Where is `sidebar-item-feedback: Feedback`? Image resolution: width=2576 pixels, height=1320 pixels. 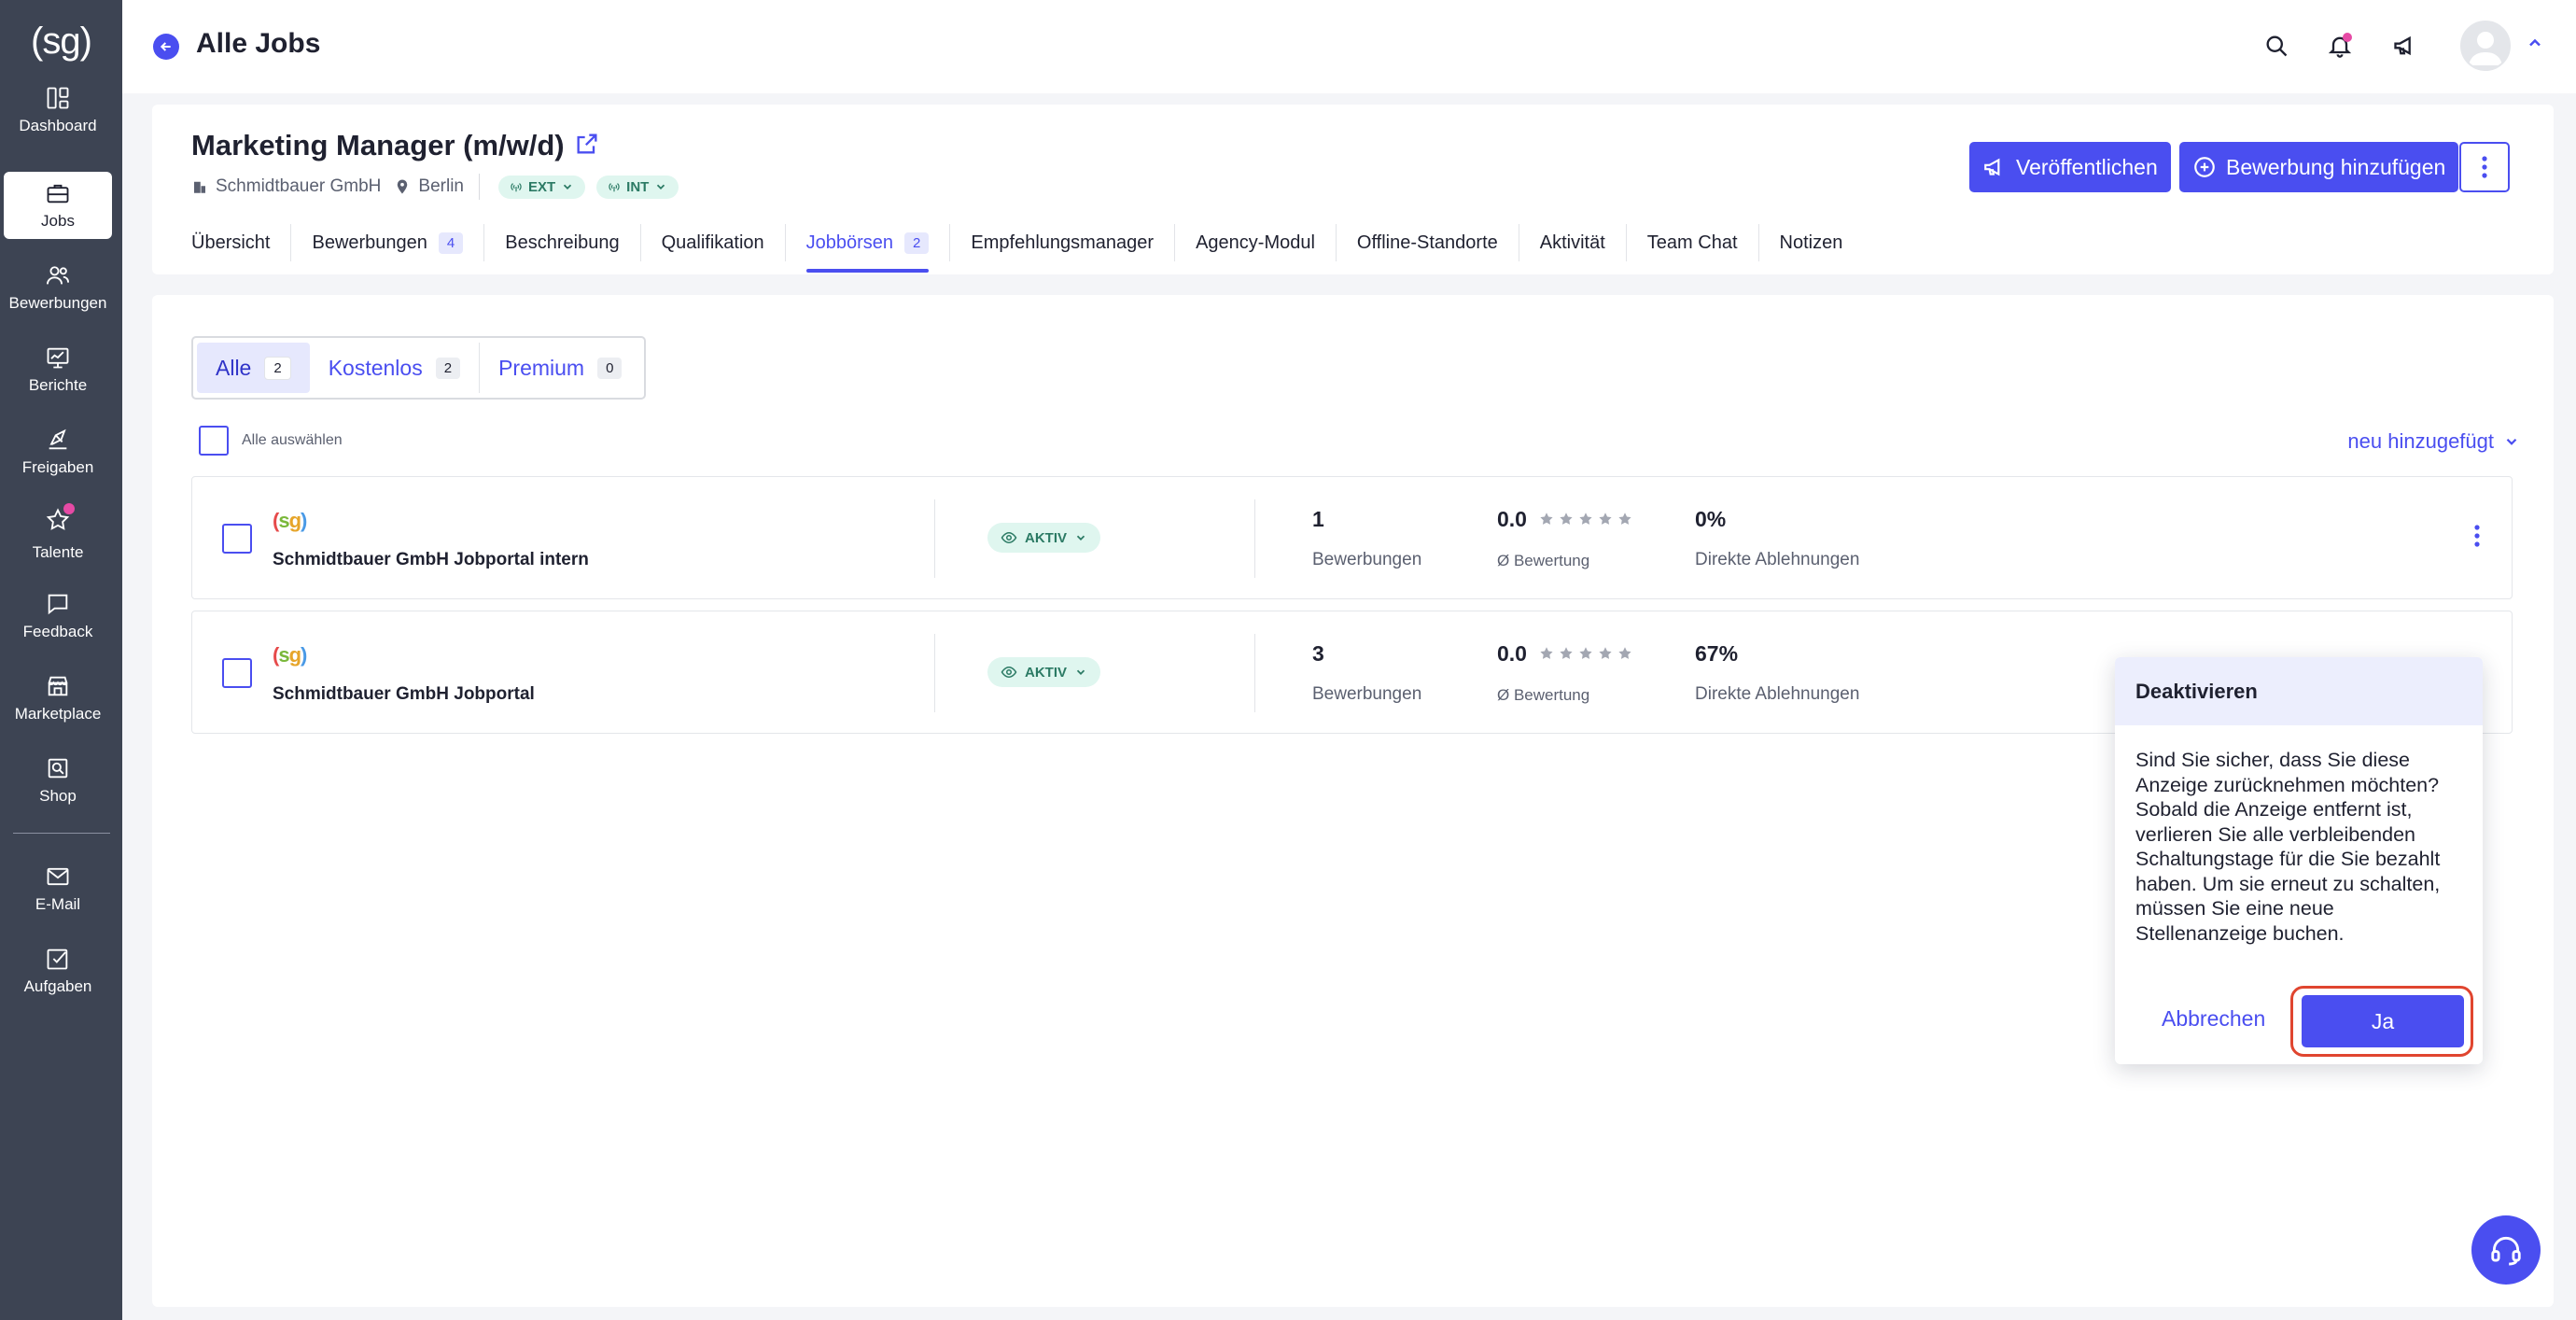 sidebar-item-feedback: Feedback is located at coordinates (58, 617).